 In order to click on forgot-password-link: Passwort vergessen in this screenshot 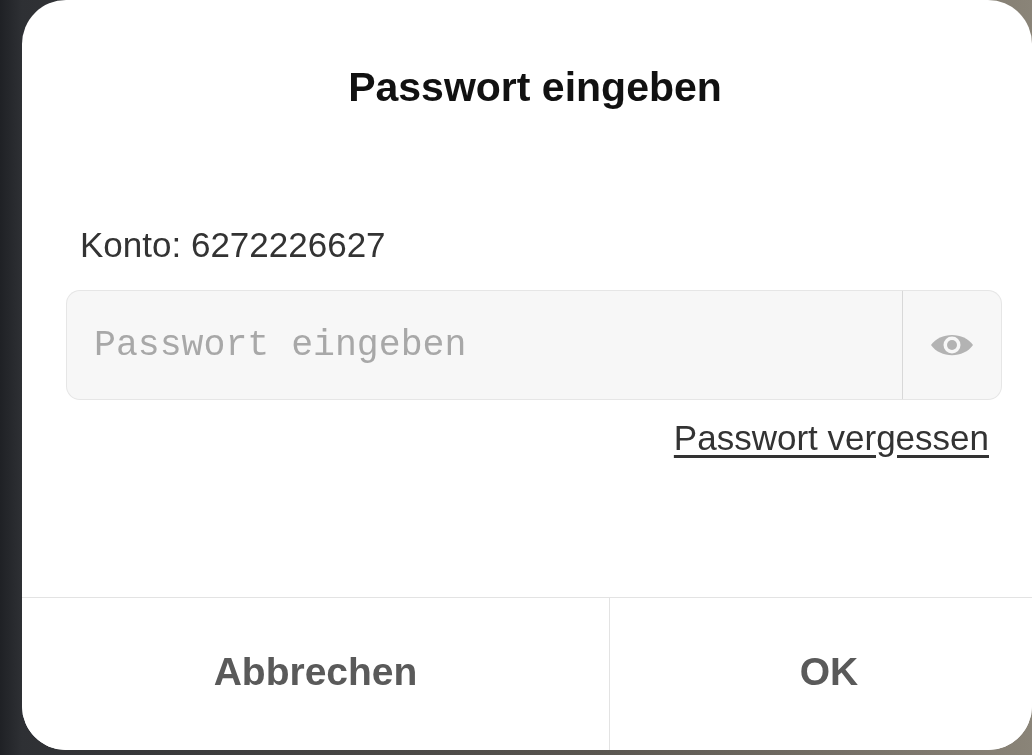, I will do `click(831, 438)`.